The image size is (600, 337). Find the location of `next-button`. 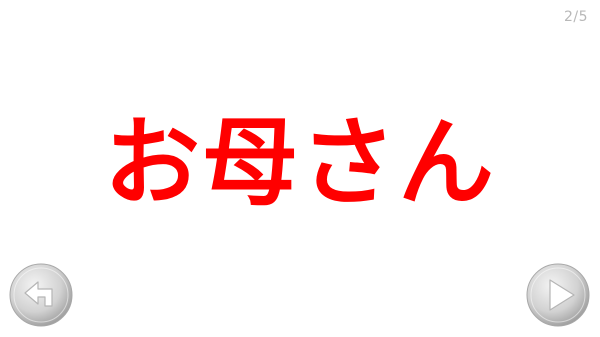

next-button is located at coordinates (558, 295).